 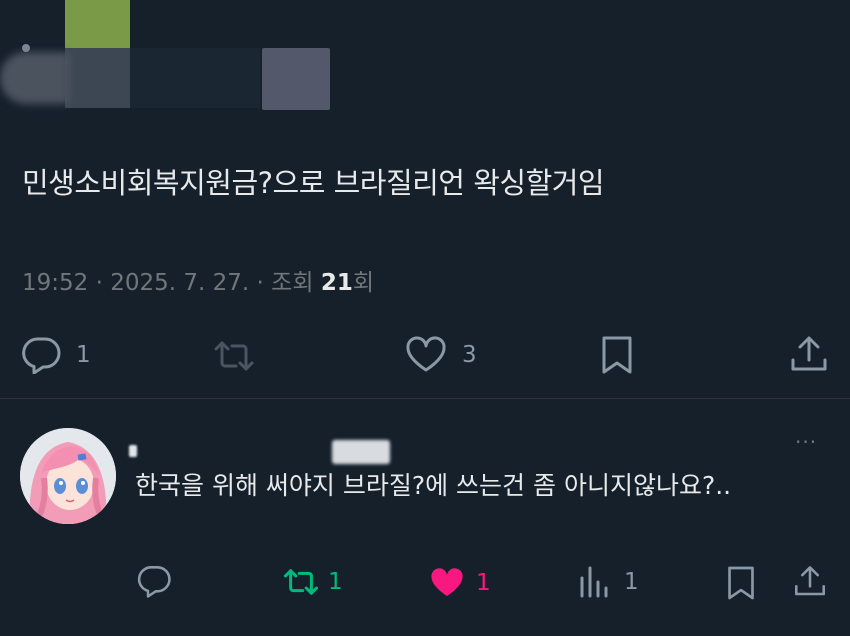 I want to click on views-label: 조회, so click(x=292, y=283).